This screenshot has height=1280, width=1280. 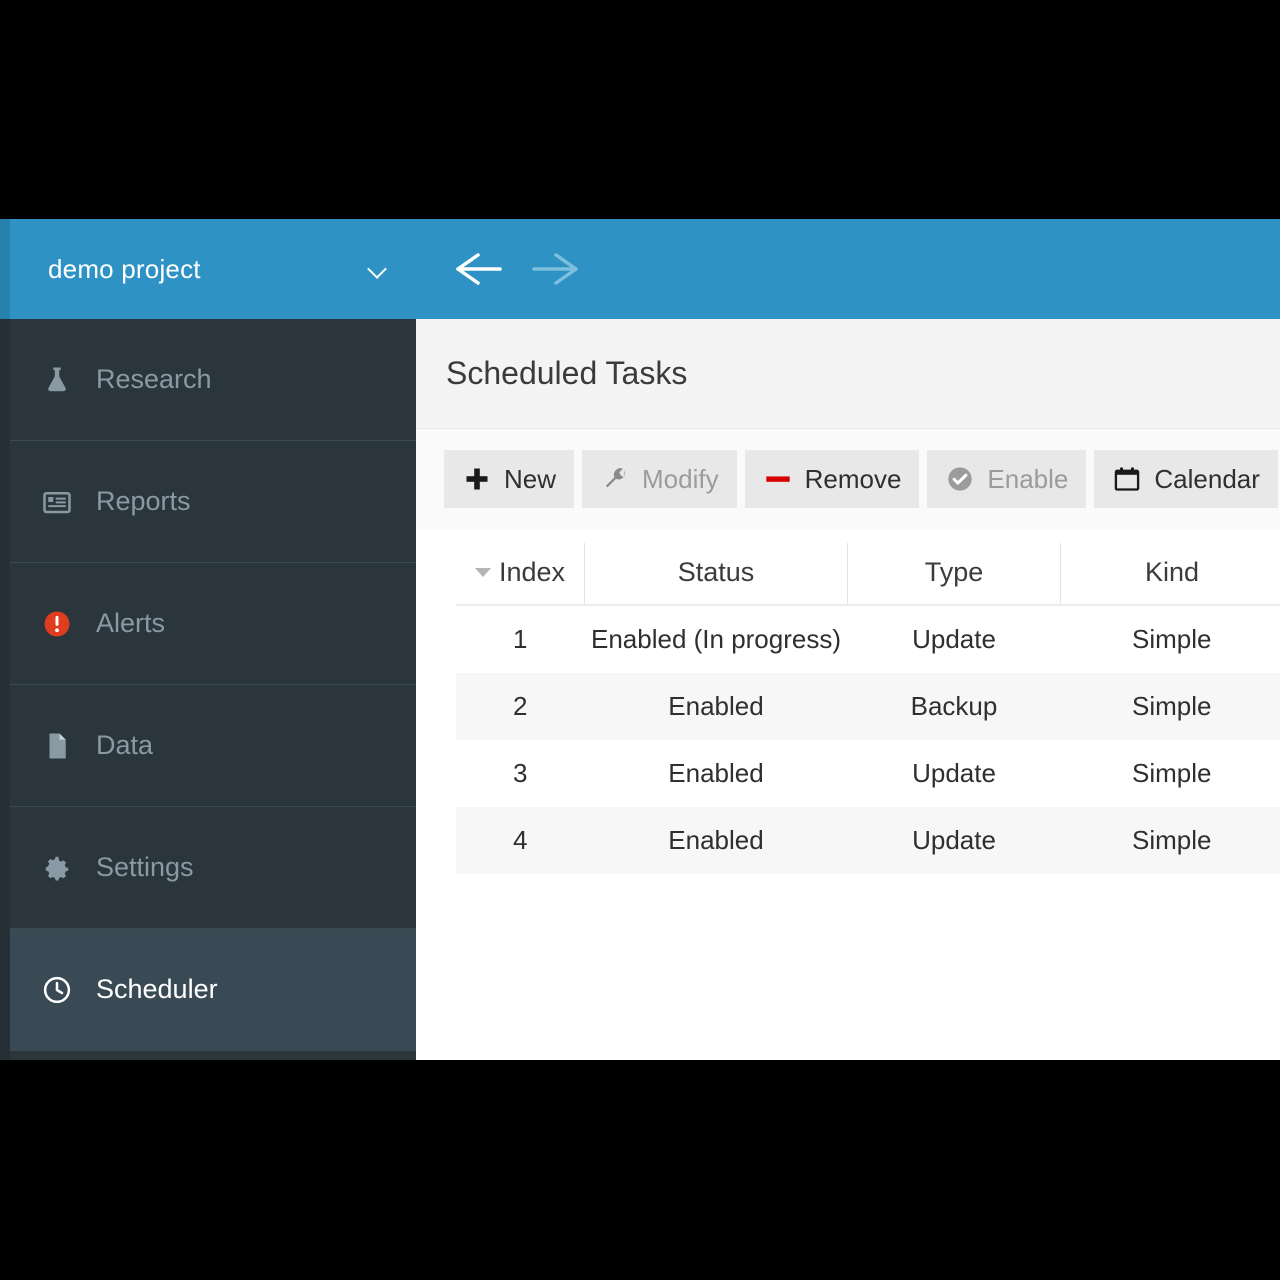 I want to click on sidebar-item-label: Research, so click(x=154, y=379).